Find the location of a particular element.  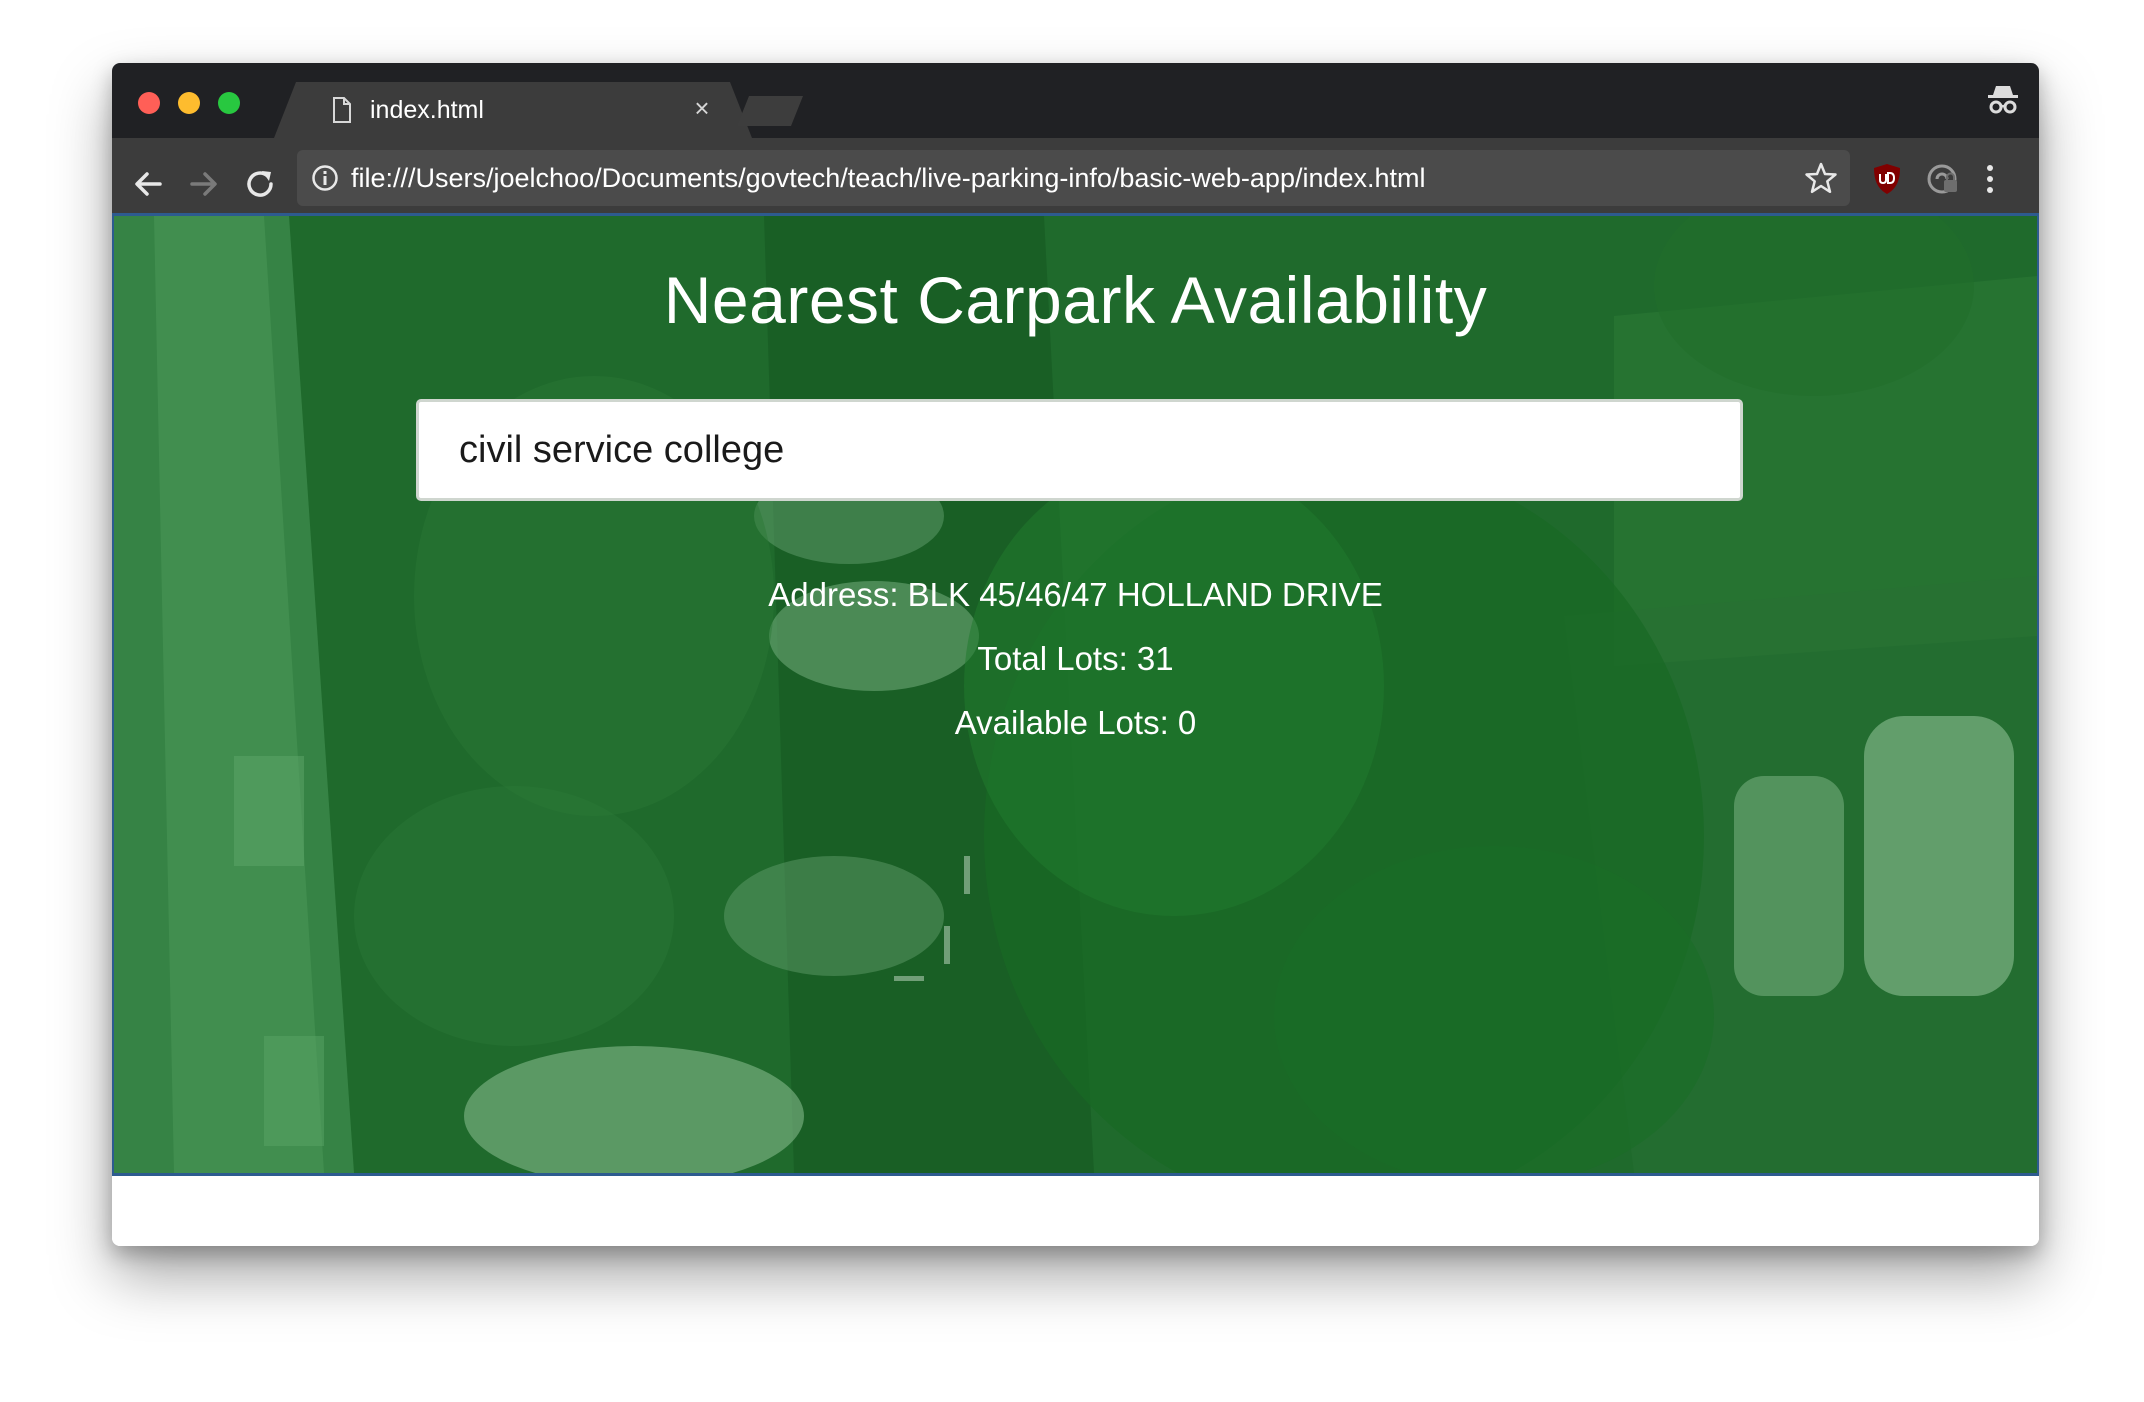

search-input is located at coordinates (1079, 450).